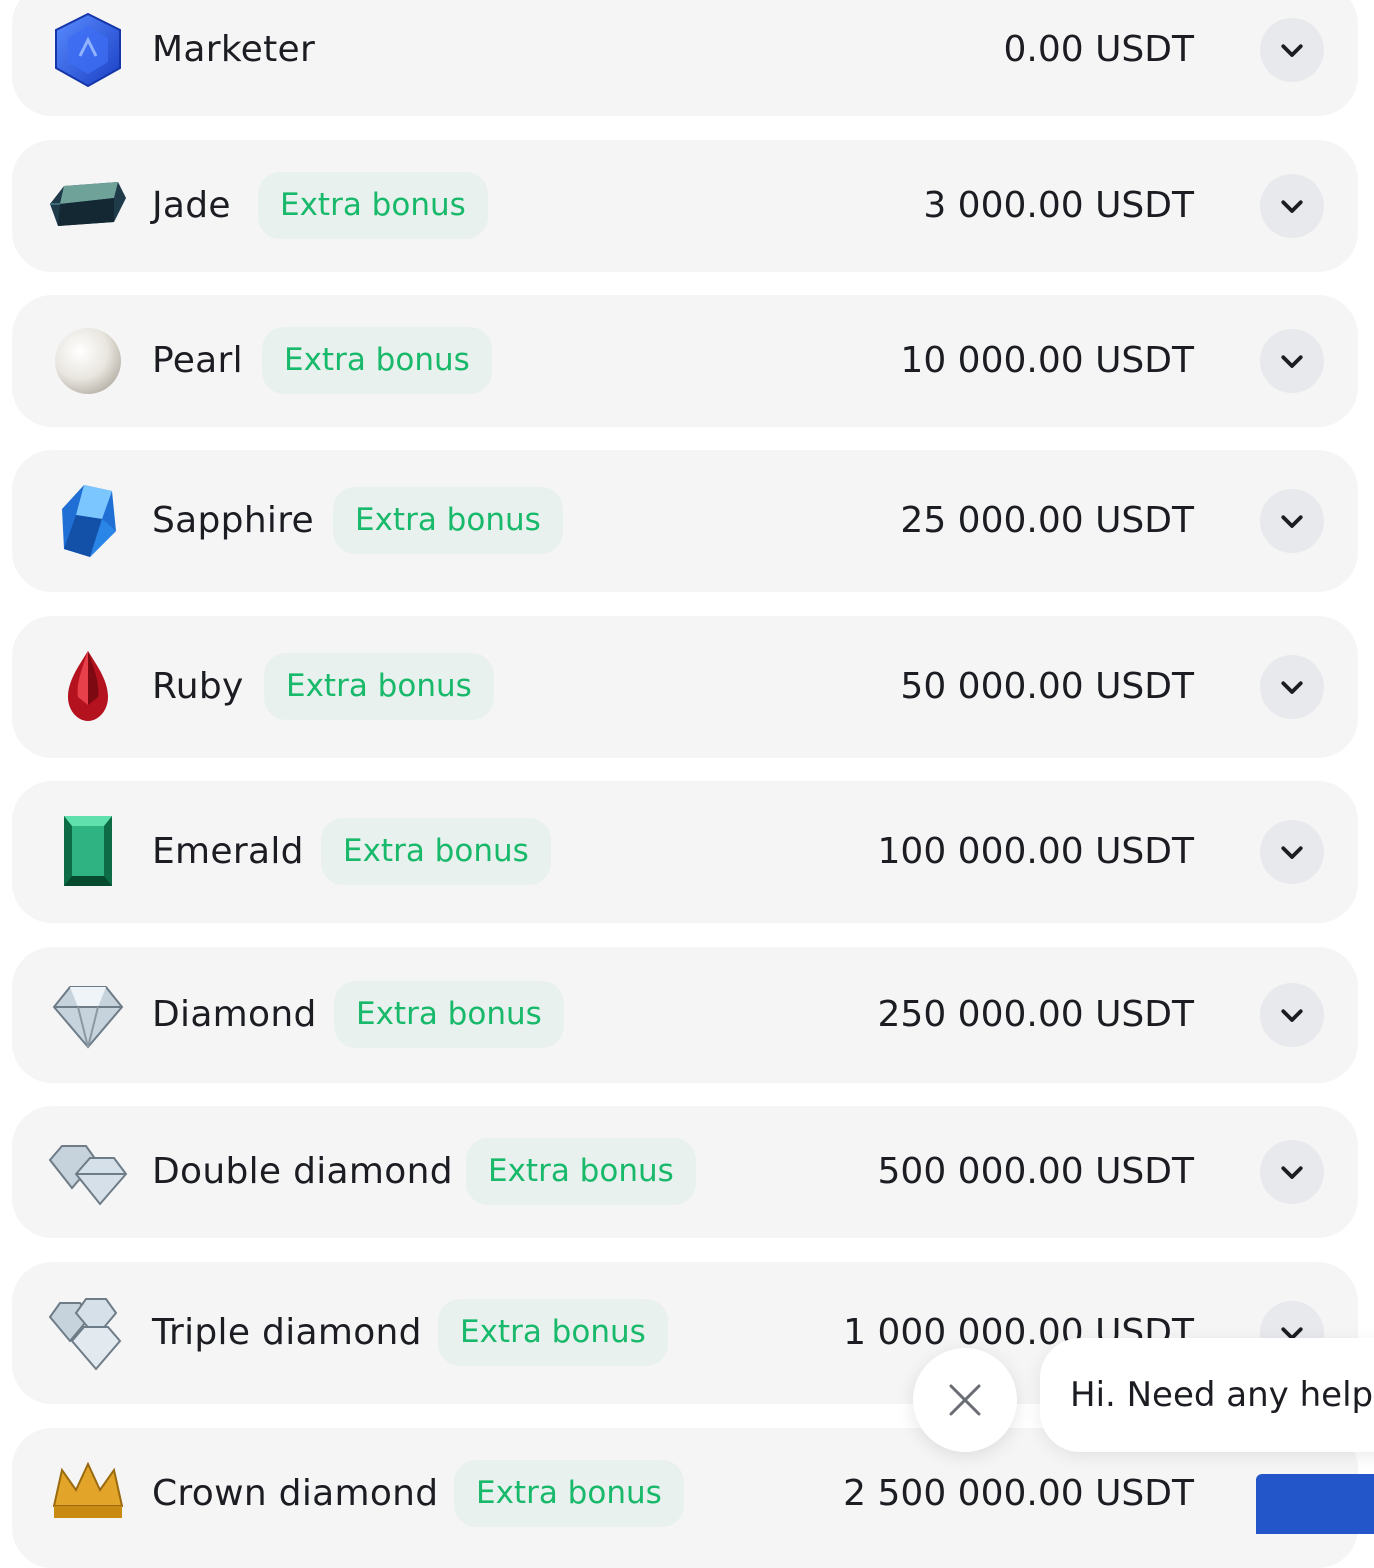 Image resolution: width=1374 pixels, height=1568 pixels. Describe the element at coordinates (1098, 49) in the screenshot. I see `tier-amount: 0.00 USDT` at that location.